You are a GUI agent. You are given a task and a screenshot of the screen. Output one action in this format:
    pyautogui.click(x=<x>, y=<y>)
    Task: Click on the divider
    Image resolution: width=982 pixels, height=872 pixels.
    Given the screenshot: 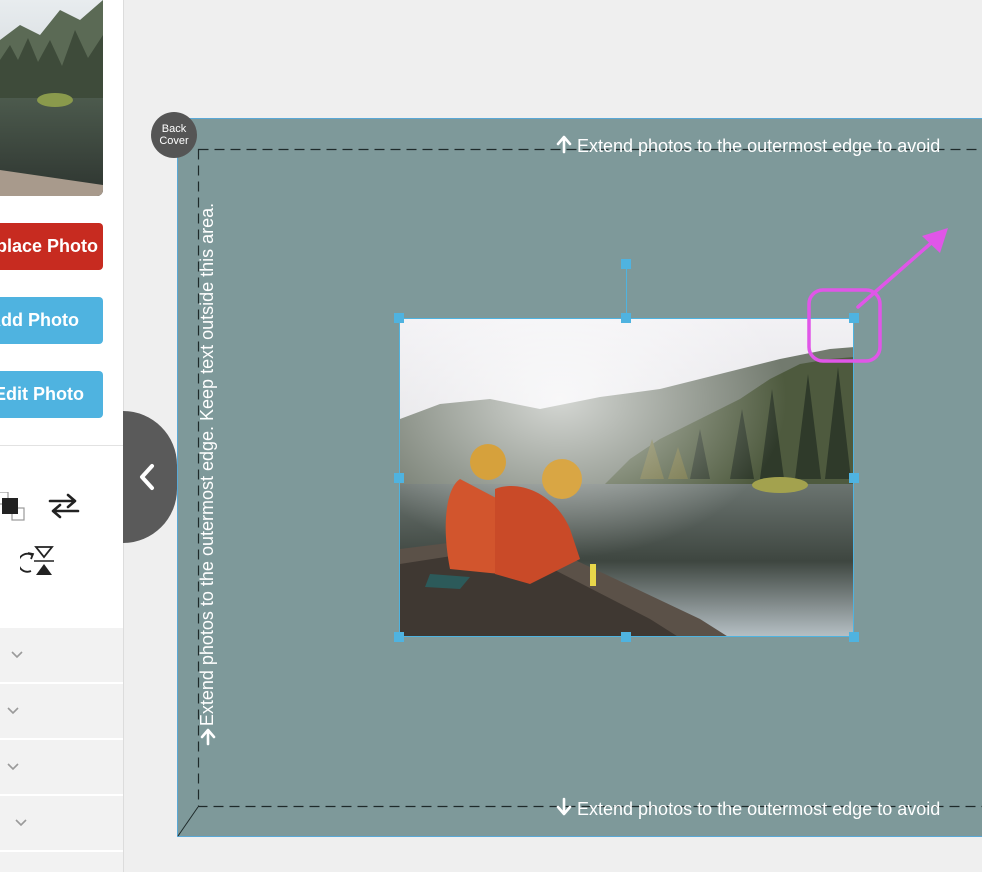 What is the action you would take?
    pyautogui.click(x=61, y=445)
    